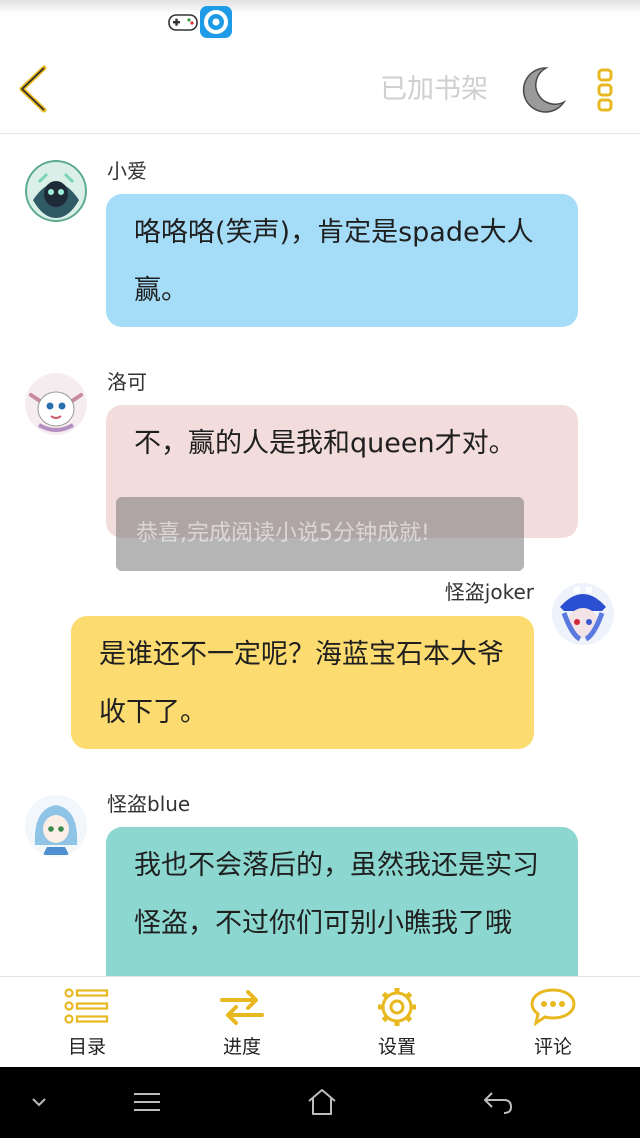 This screenshot has width=640, height=1138. I want to click on menu-icon, so click(147, 1102).